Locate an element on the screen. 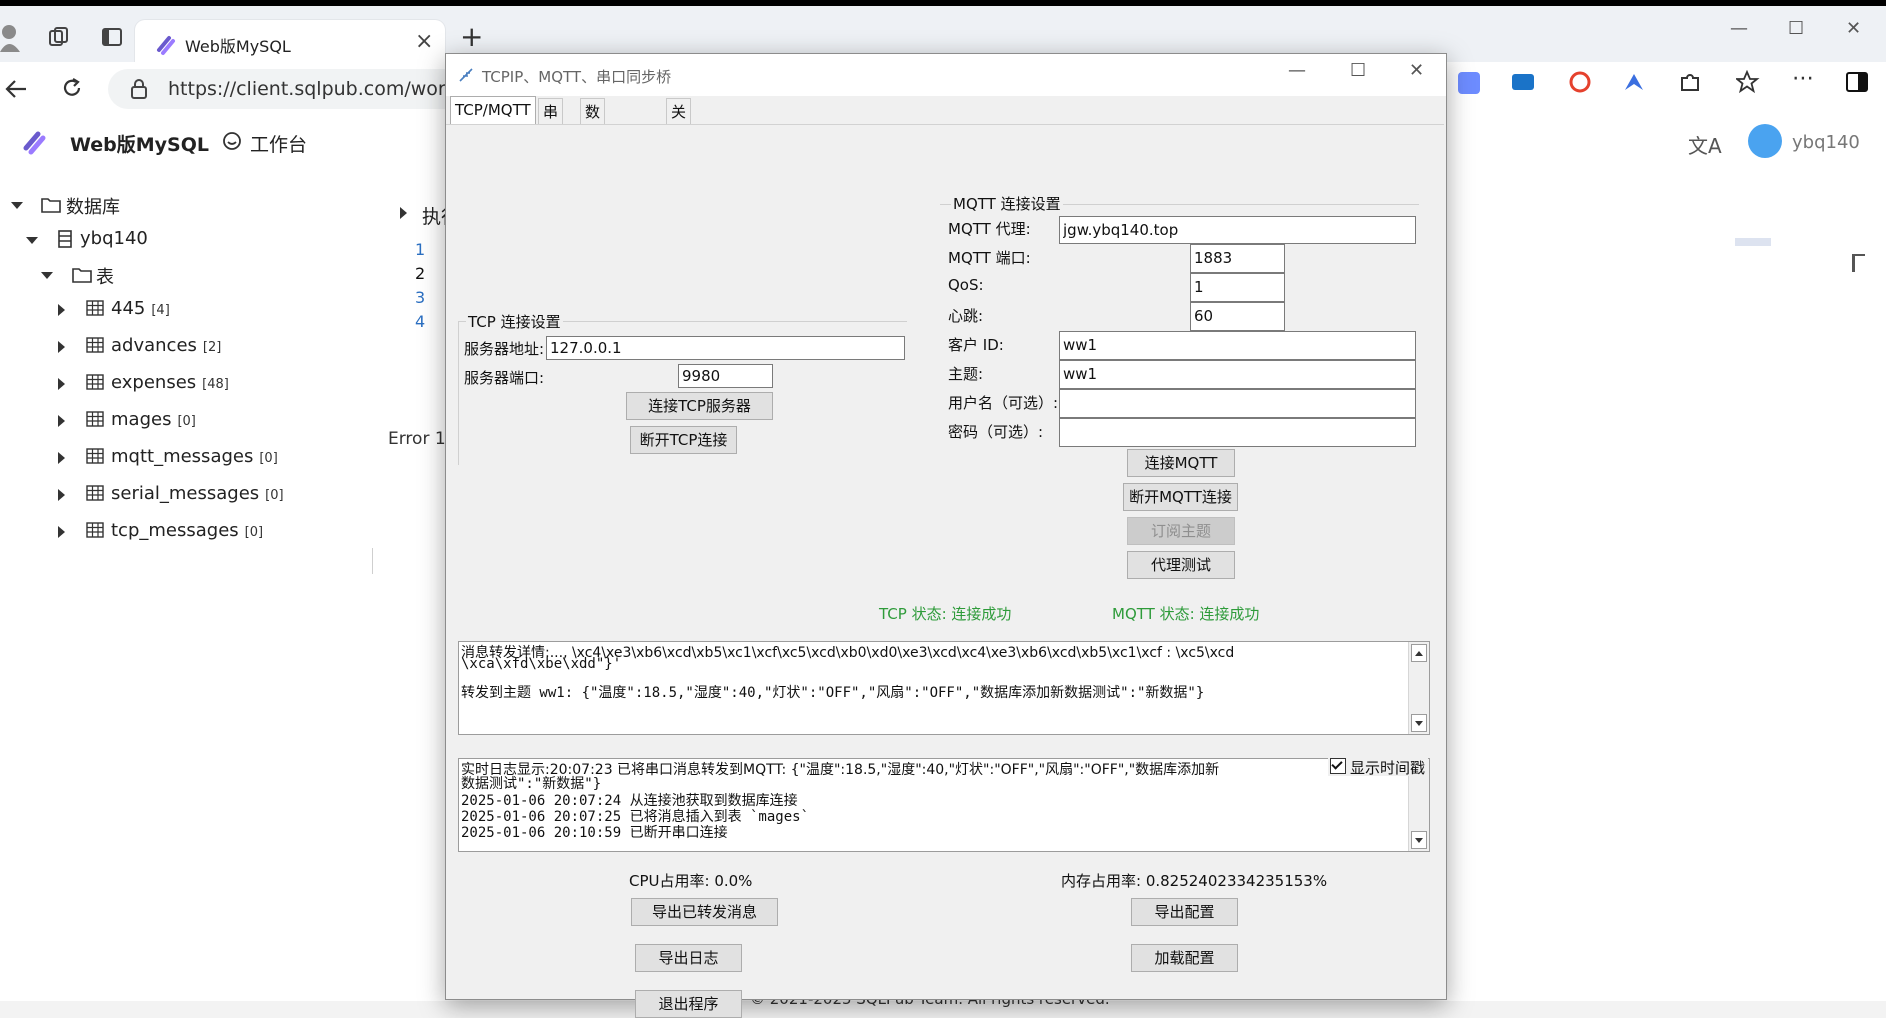 This screenshot has height=1018, width=1886. scroll-up-button is located at coordinates (1419, 653).